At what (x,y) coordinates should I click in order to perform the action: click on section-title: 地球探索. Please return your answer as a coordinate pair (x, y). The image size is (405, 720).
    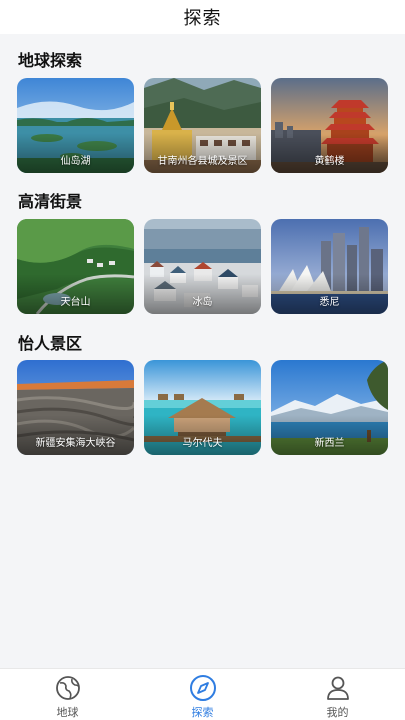
    Looking at the image, I should click on (50, 60).